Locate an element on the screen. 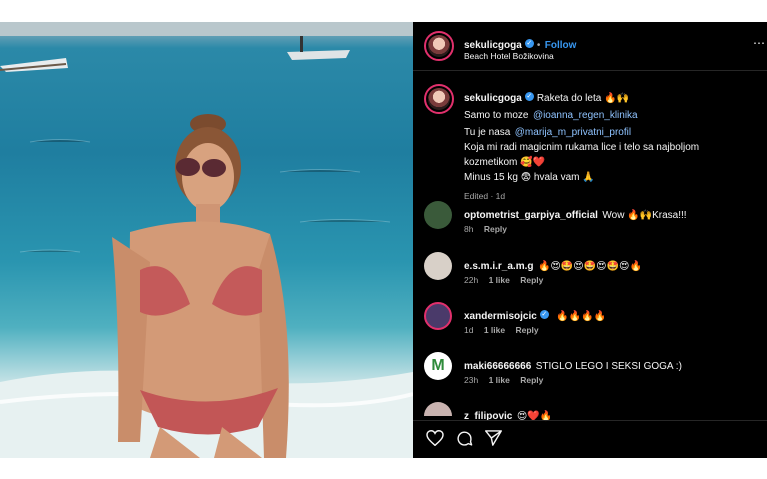 The image size is (767, 479). mention-link: @marija_m_privatni_profil is located at coordinates (573, 132).